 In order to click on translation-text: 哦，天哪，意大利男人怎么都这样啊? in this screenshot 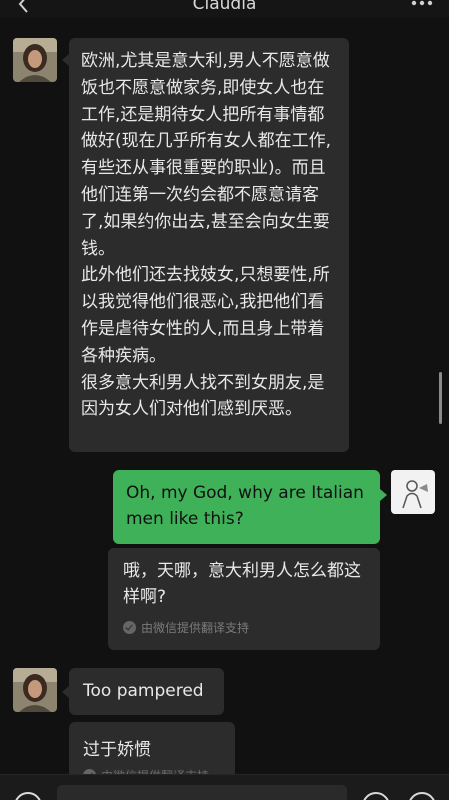, I will do `click(242, 584)`.